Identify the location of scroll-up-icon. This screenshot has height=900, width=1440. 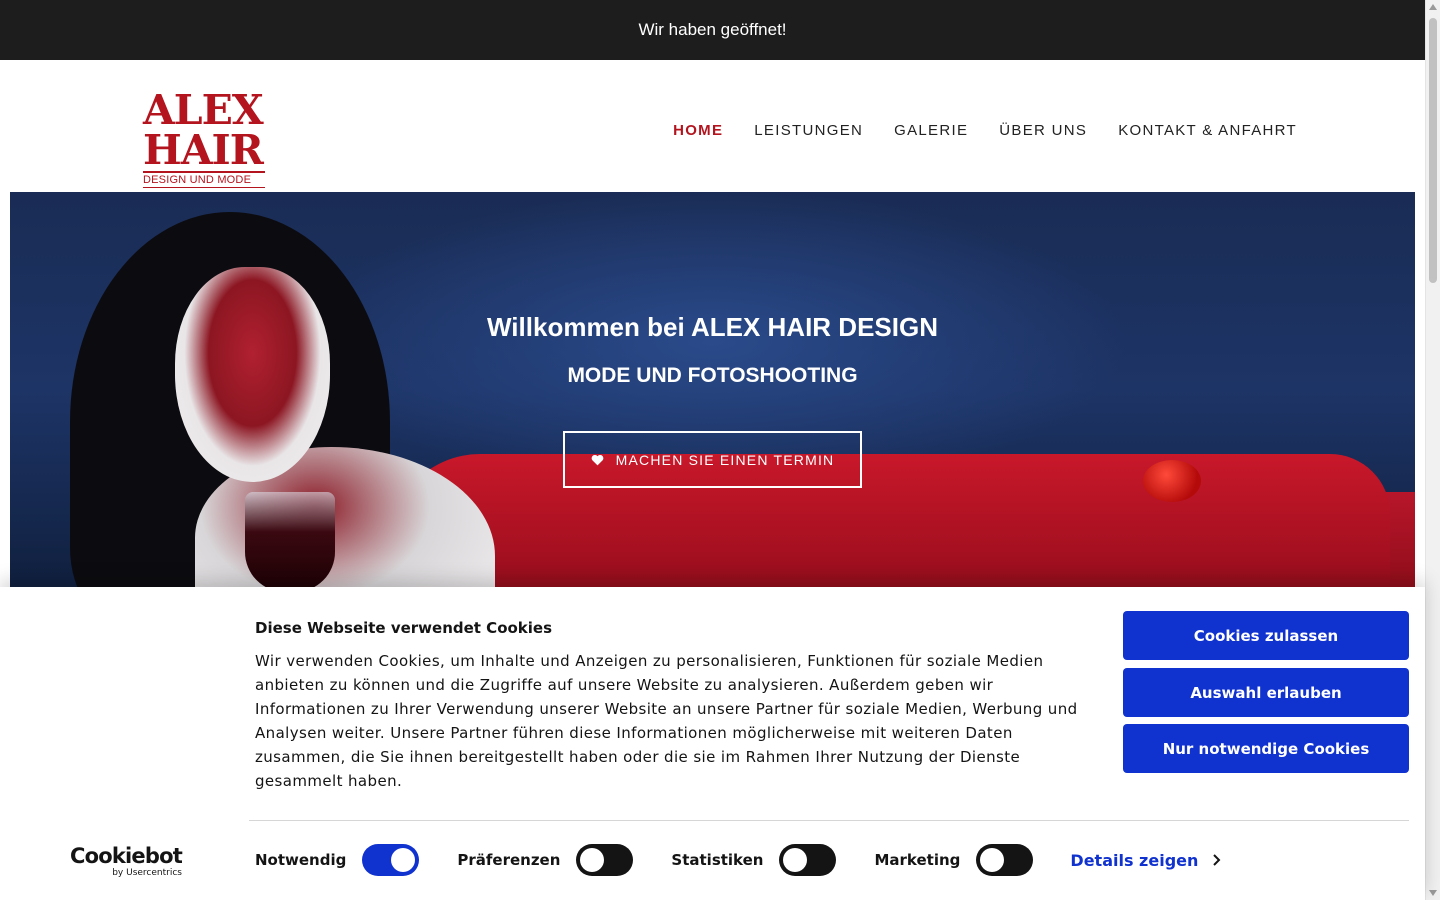
(1433, 7).